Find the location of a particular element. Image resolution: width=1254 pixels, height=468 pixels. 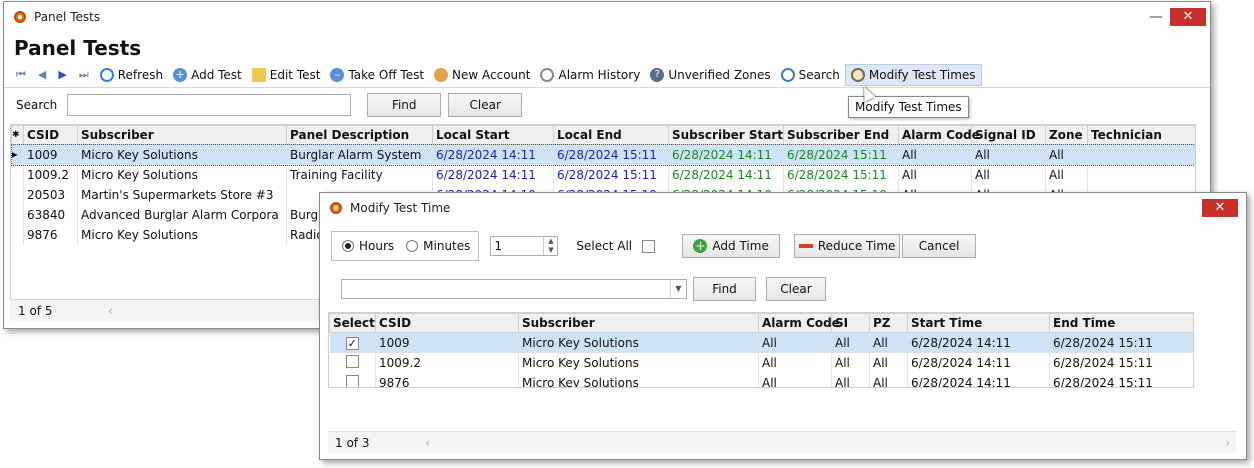

add-test-button: + Add Test is located at coordinates (207, 75).